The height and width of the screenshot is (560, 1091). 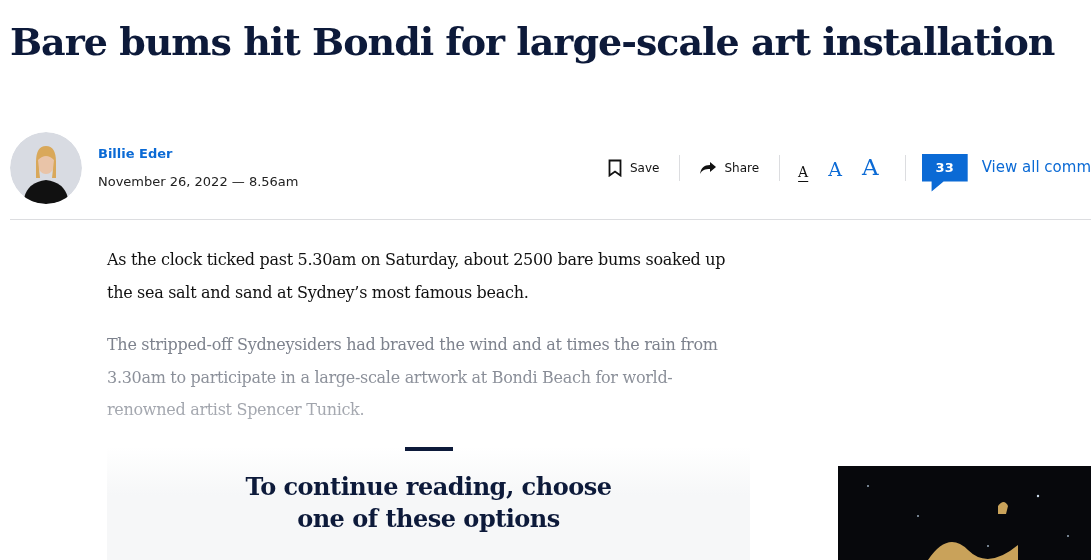 What do you see at coordinates (730, 167) in the screenshot?
I see `share-button: Share` at bounding box center [730, 167].